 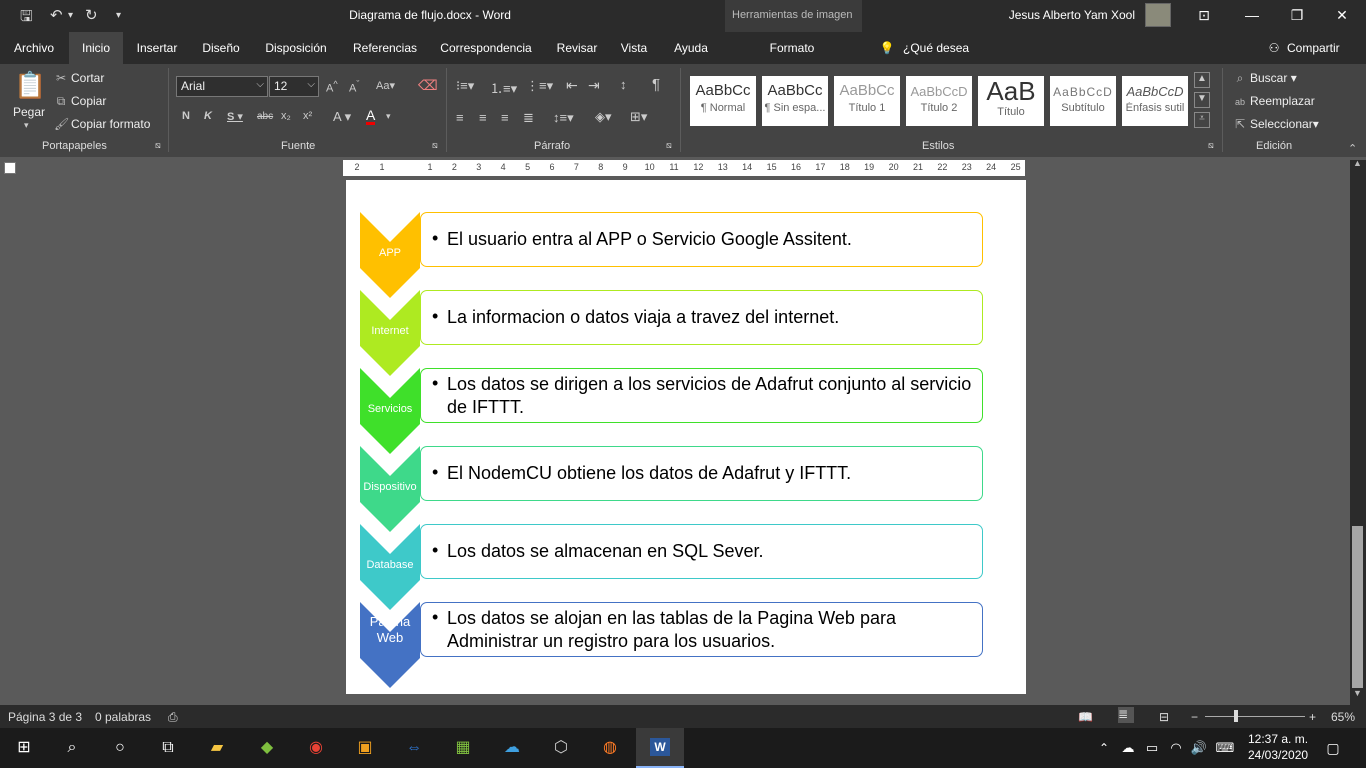 What do you see at coordinates (463, 748) in the screenshot?
I see `app-icon: ▦` at bounding box center [463, 748].